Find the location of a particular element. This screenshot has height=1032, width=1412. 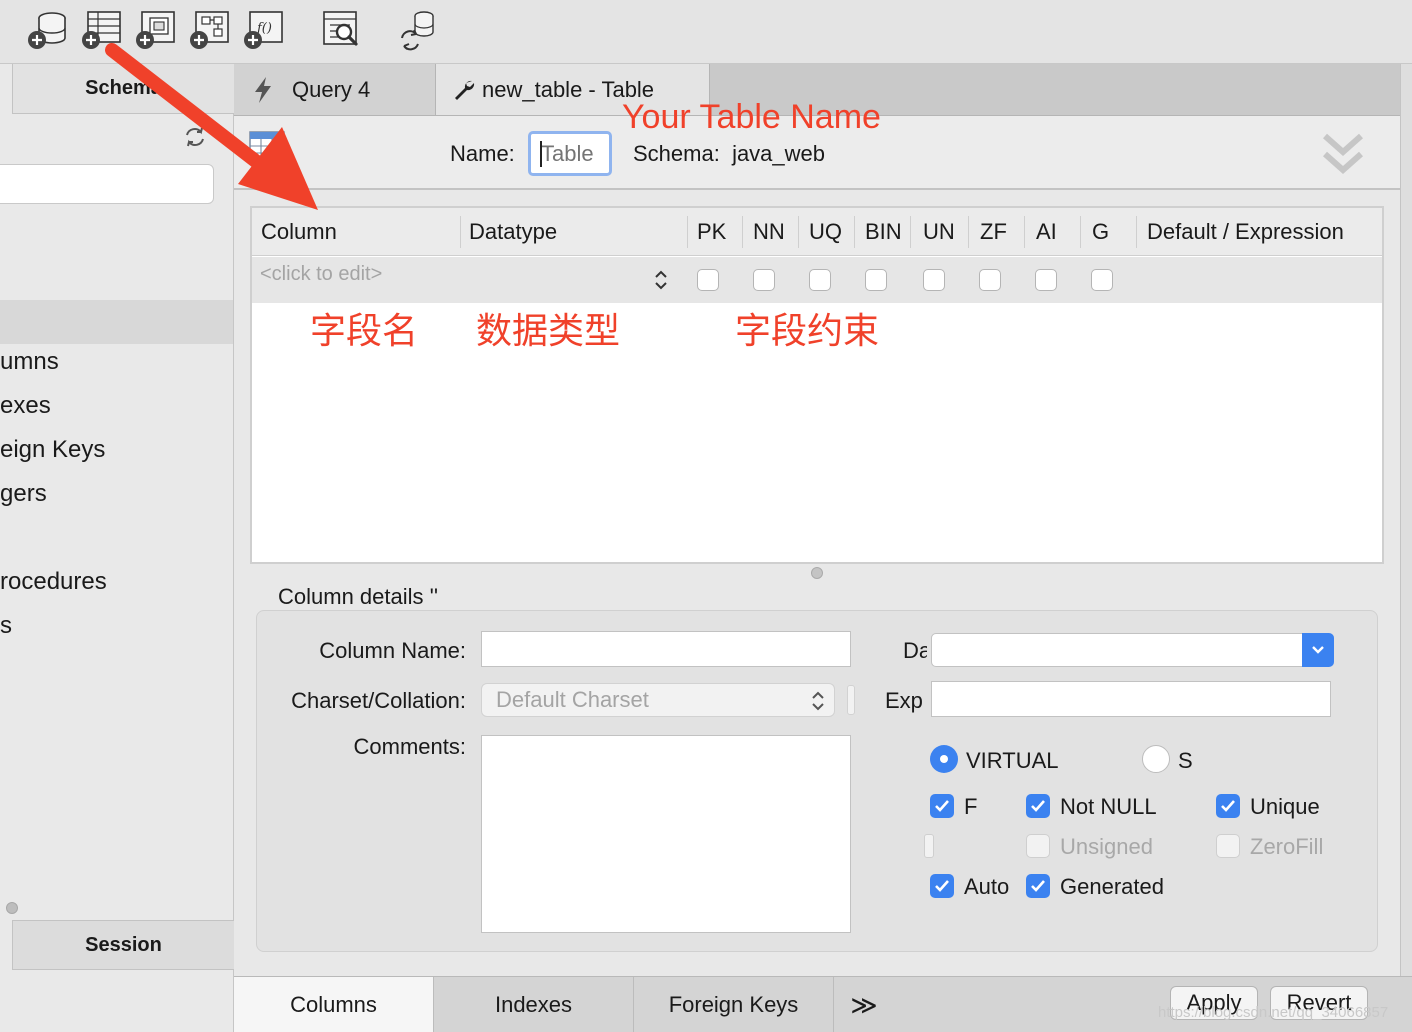

tab-query: Query 4 is located at coordinates (335, 89).